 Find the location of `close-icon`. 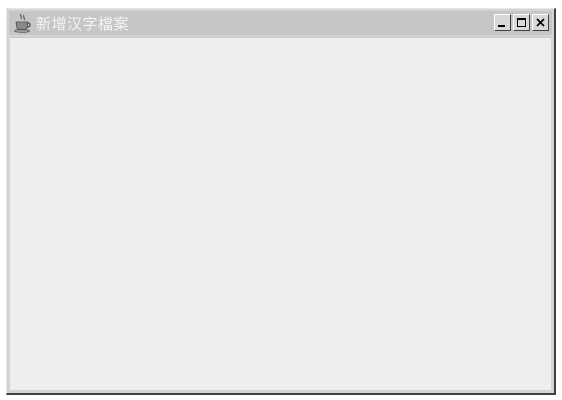

close-icon is located at coordinates (540, 22).